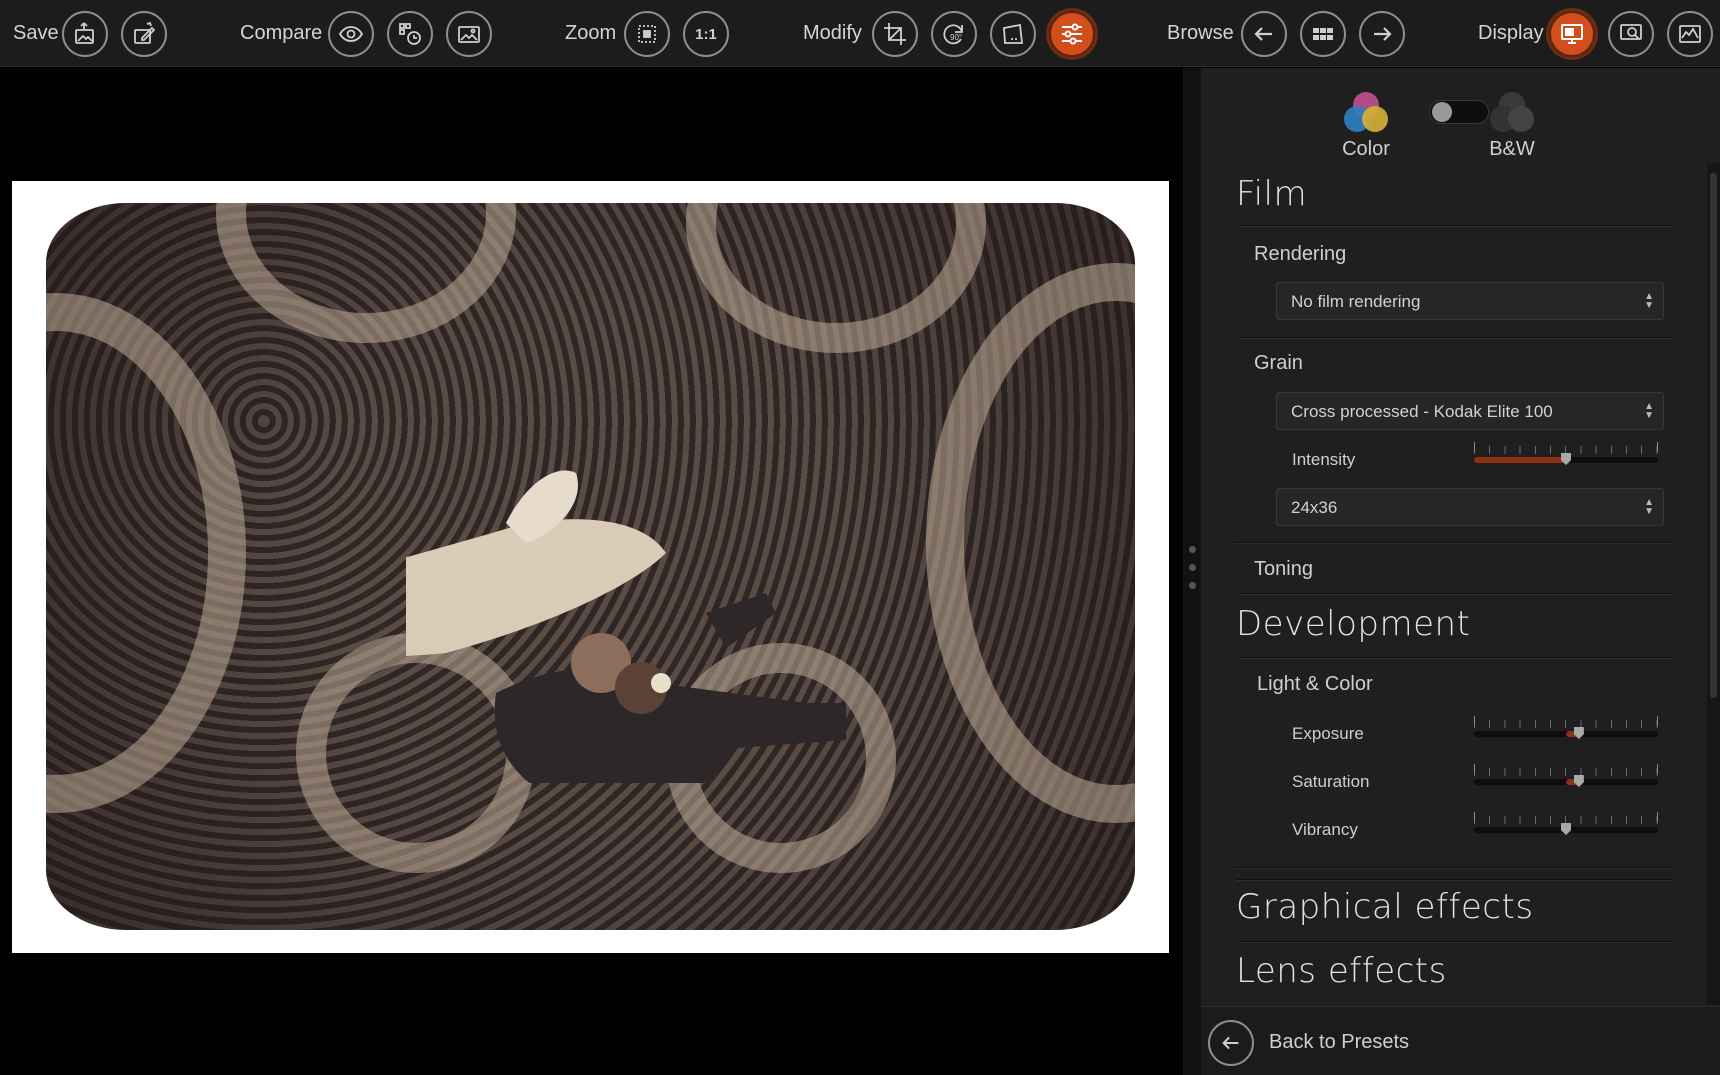 This screenshot has width=1720, height=1075. Describe the element at coordinates (591, 33) in the screenshot. I see `zoom-group-label: Zoom` at that location.